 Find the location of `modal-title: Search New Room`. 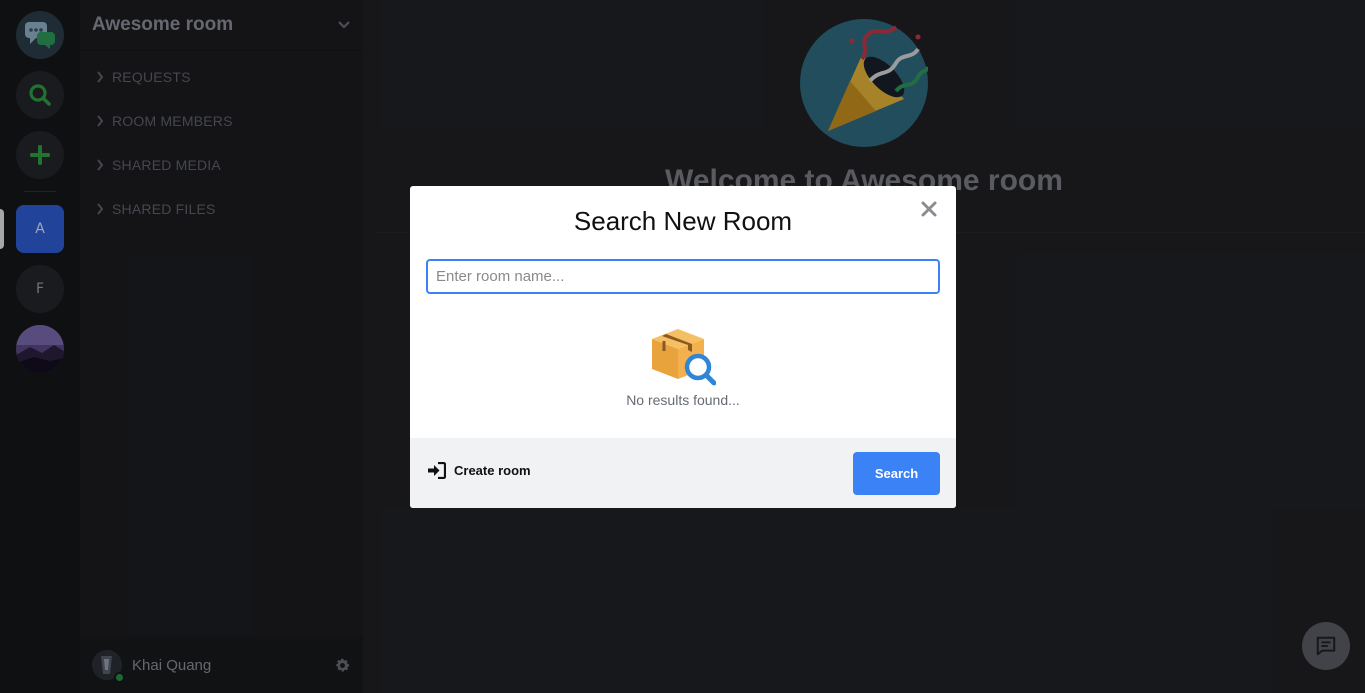

modal-title: Search New Room is located at coordinates (683, 221).